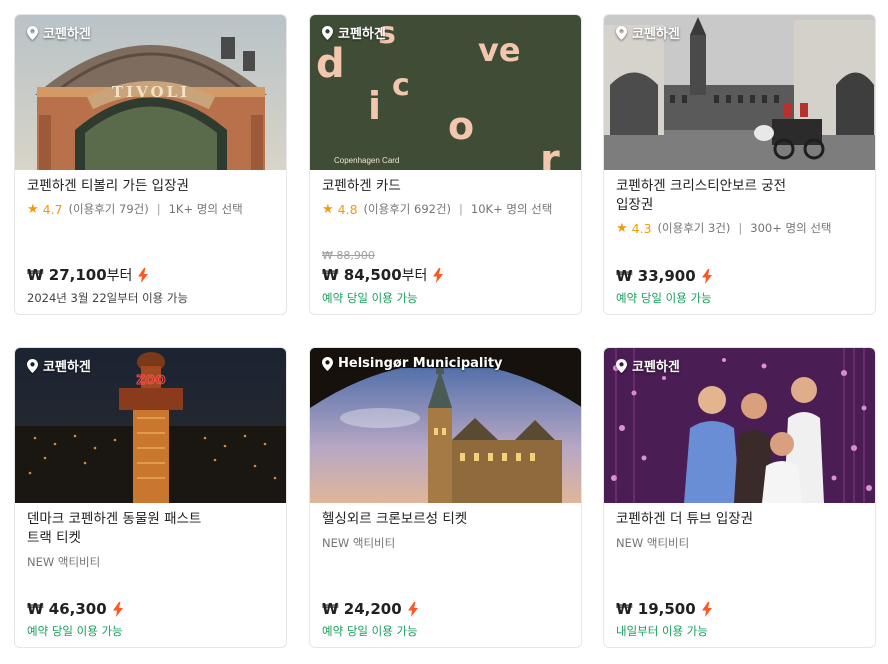 The image size is (888, 664). What do you see at coordinates (511, 209) in the screenshot?
I see `popularity: 10K+ 명의 선택` at bounding box center [511, 209].